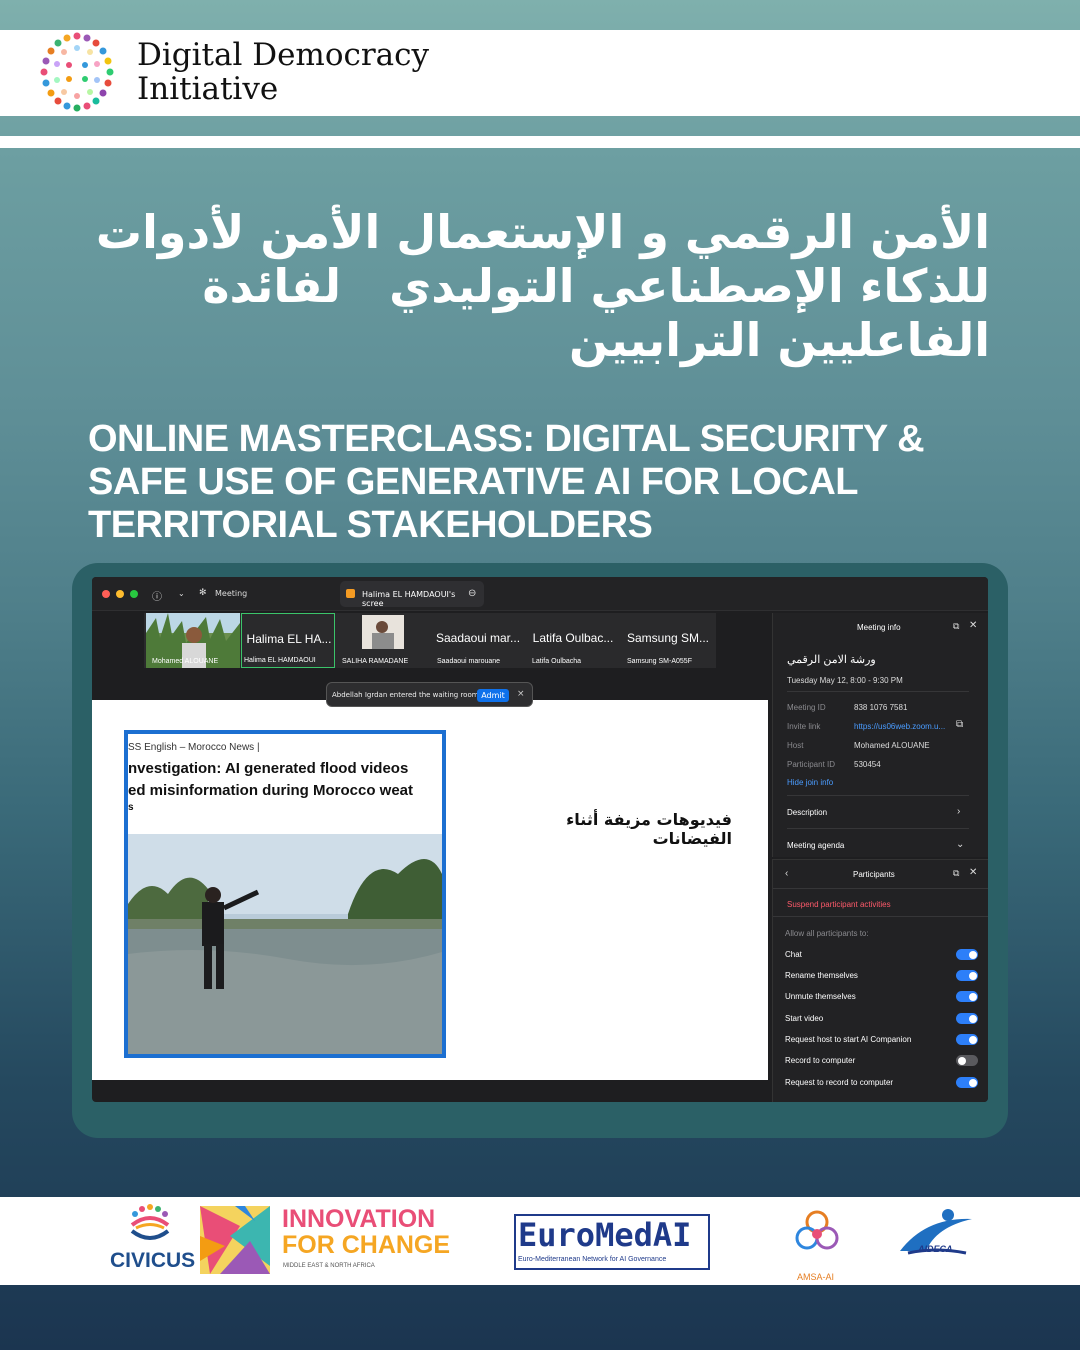 The height and width of the screenshot is (1350, 1080). What do you see at coordinates (874, 874) in the screenshot?
I see `panel-title: Participants` at bounding box center [874, 874].